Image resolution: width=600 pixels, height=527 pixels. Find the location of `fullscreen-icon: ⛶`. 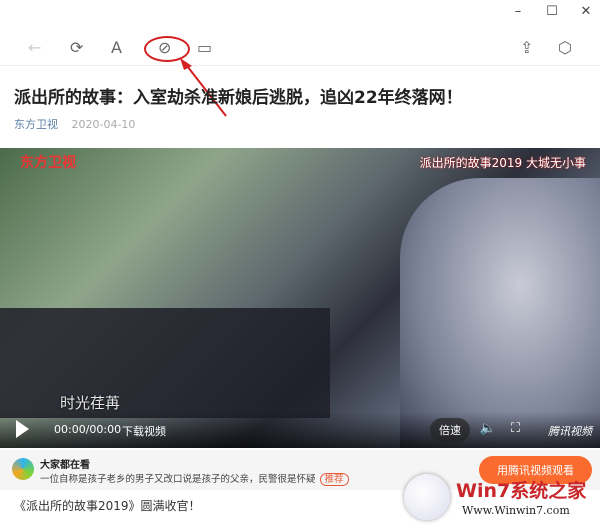

fullscreen-icon: ⛶ is located at coordinates (515, 428).